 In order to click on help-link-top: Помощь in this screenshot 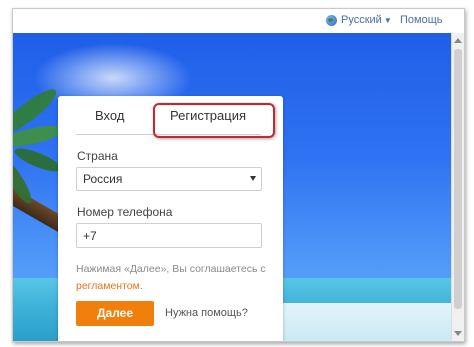, I will do `click(421, 20)`.